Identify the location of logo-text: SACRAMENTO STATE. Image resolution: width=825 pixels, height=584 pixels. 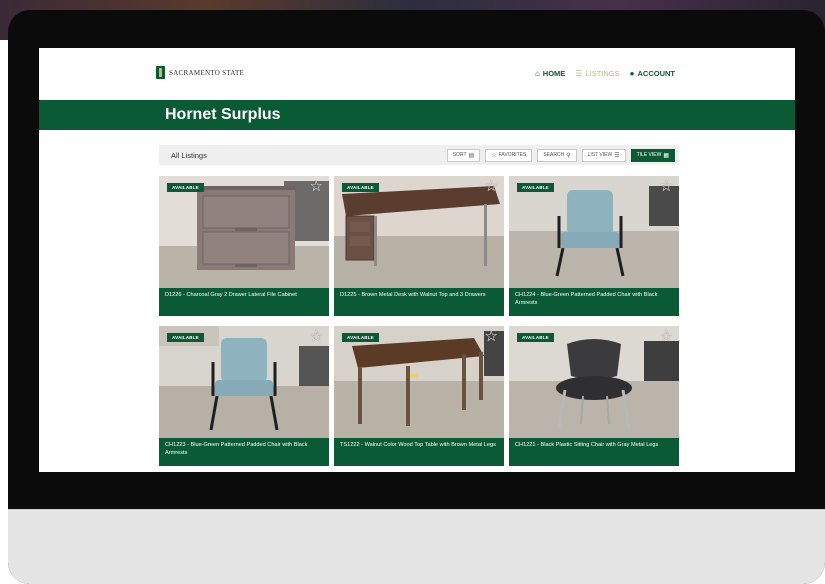
(207, 72).